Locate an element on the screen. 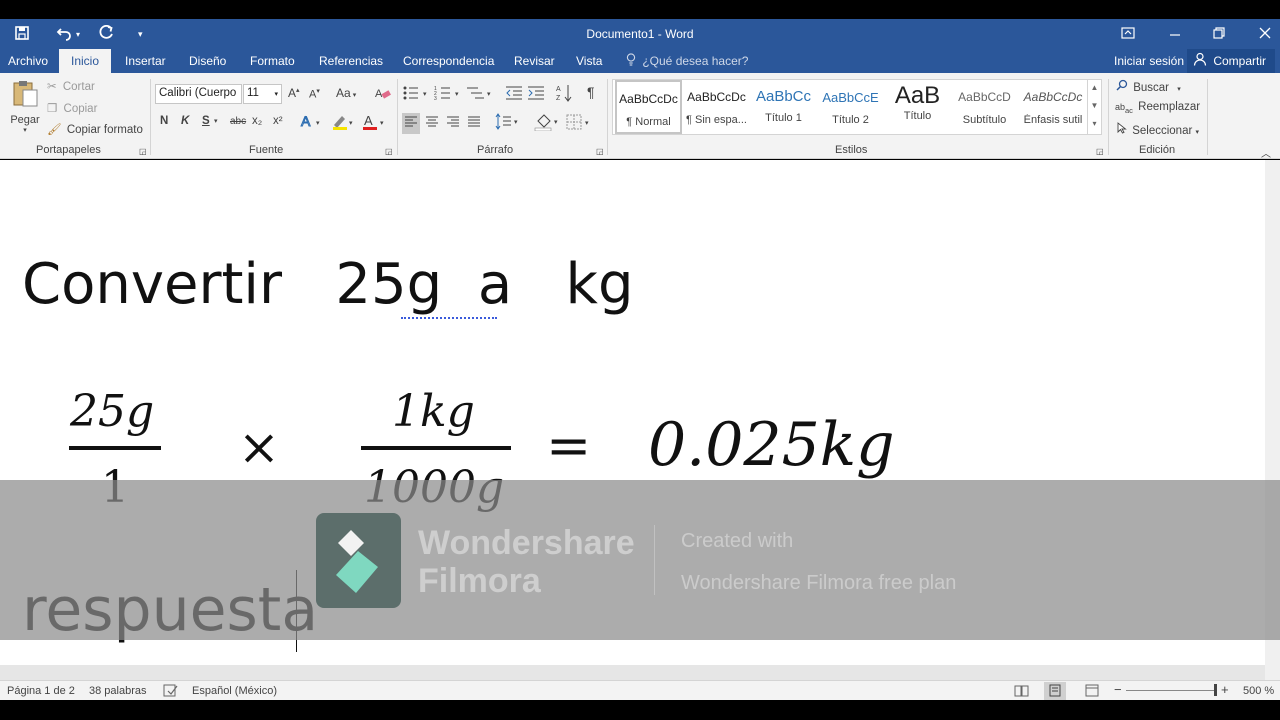  numbering-icon: 1 2 3 ▾ is located at coordinates (448, 94).